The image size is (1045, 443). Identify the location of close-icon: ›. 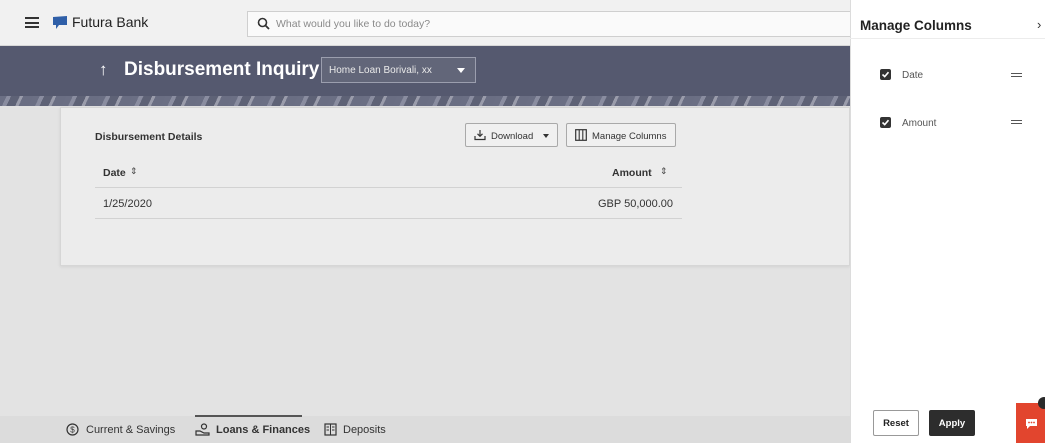
(1039, 24).